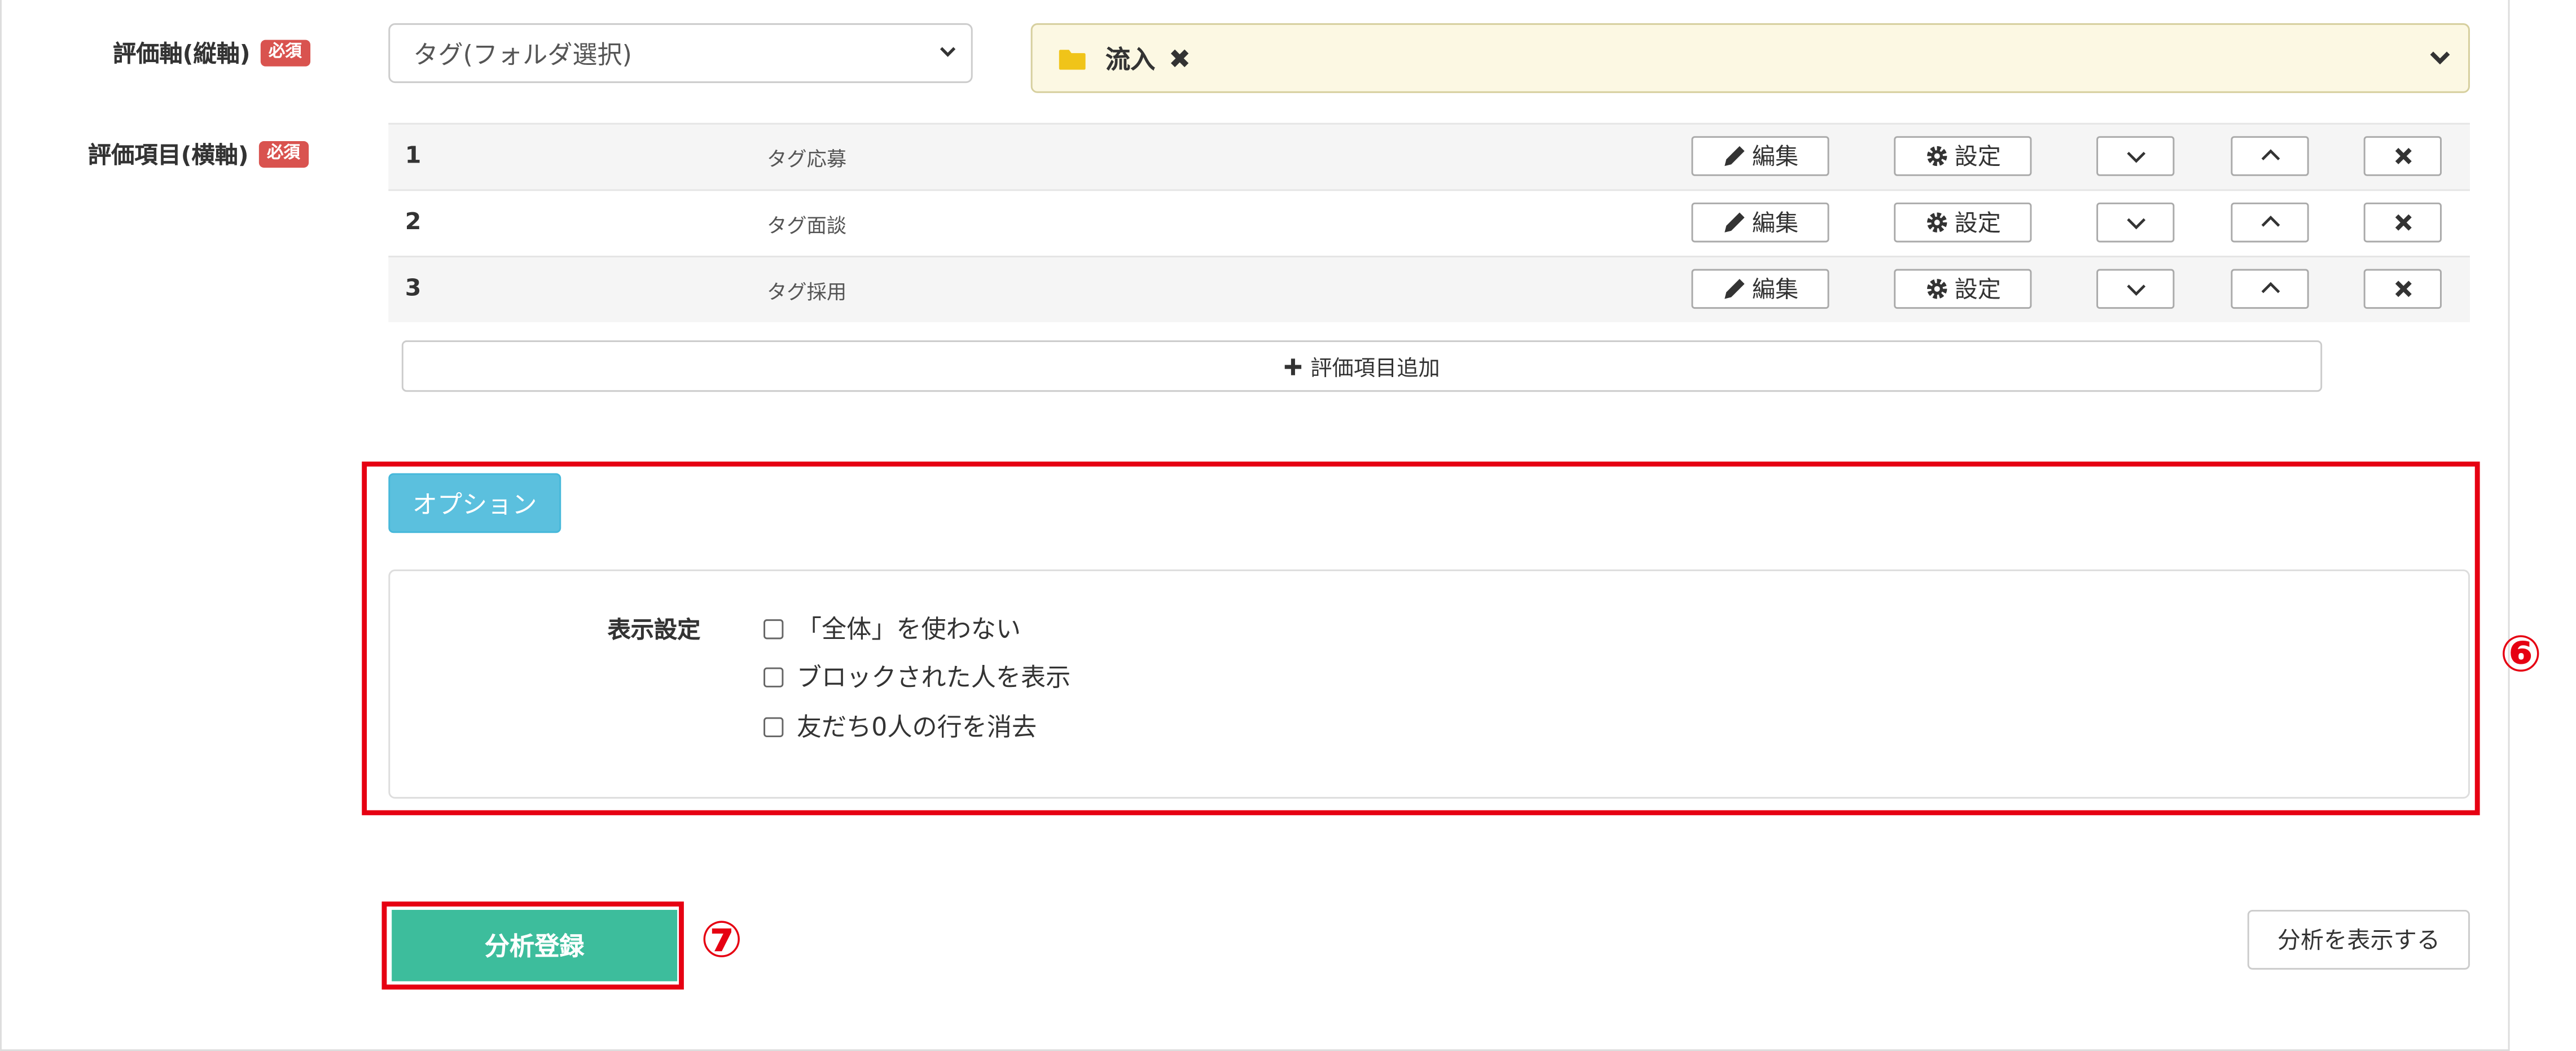  I want to click on folder-icon, so click(1072, 59).